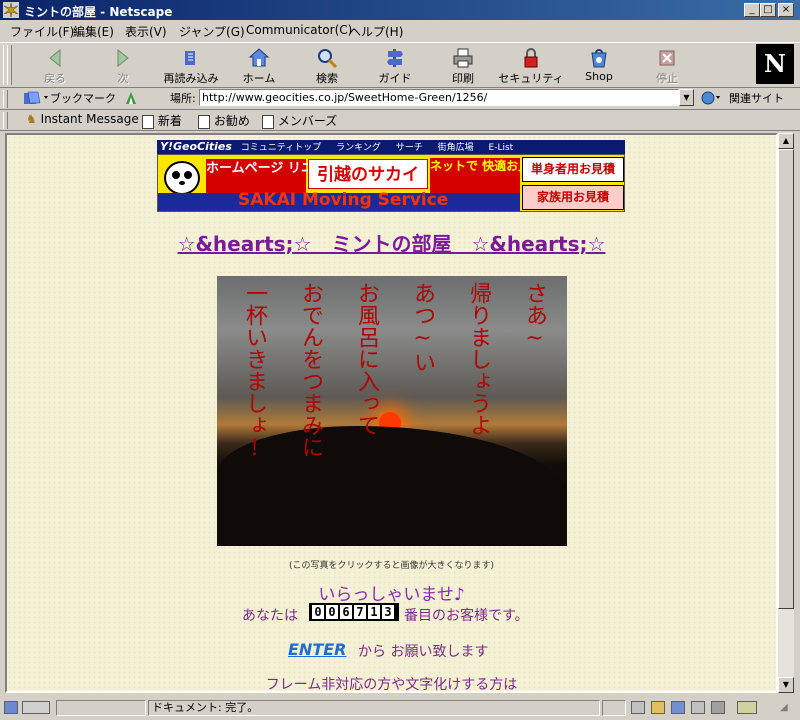  I want to click on title-bar: ミントの部屋 - Netscape _ □ ×, so click(400, 10).